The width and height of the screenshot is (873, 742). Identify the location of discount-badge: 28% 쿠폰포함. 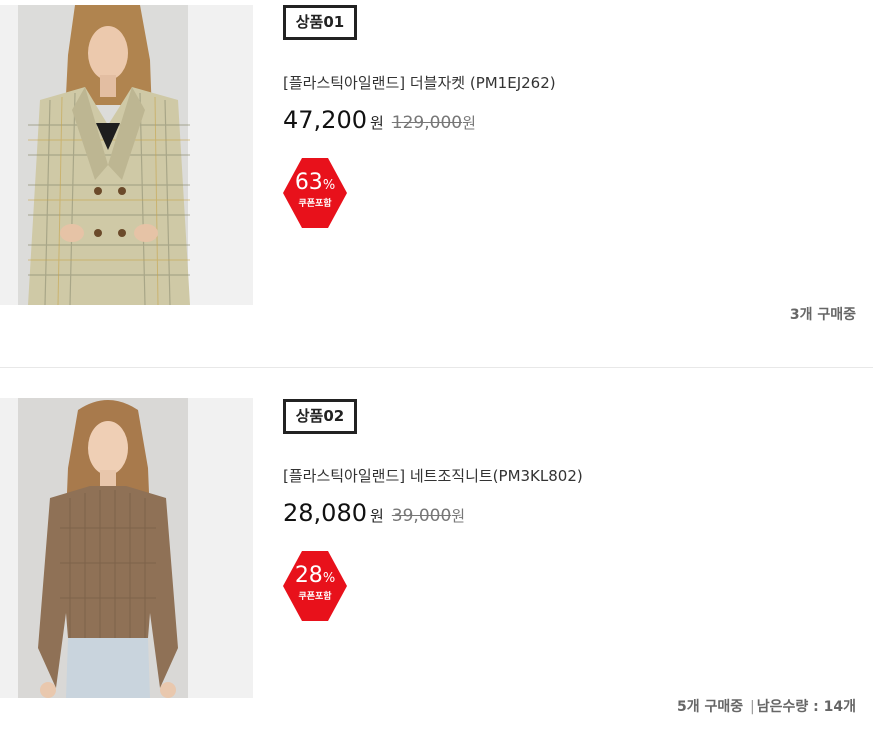
(315, 586).